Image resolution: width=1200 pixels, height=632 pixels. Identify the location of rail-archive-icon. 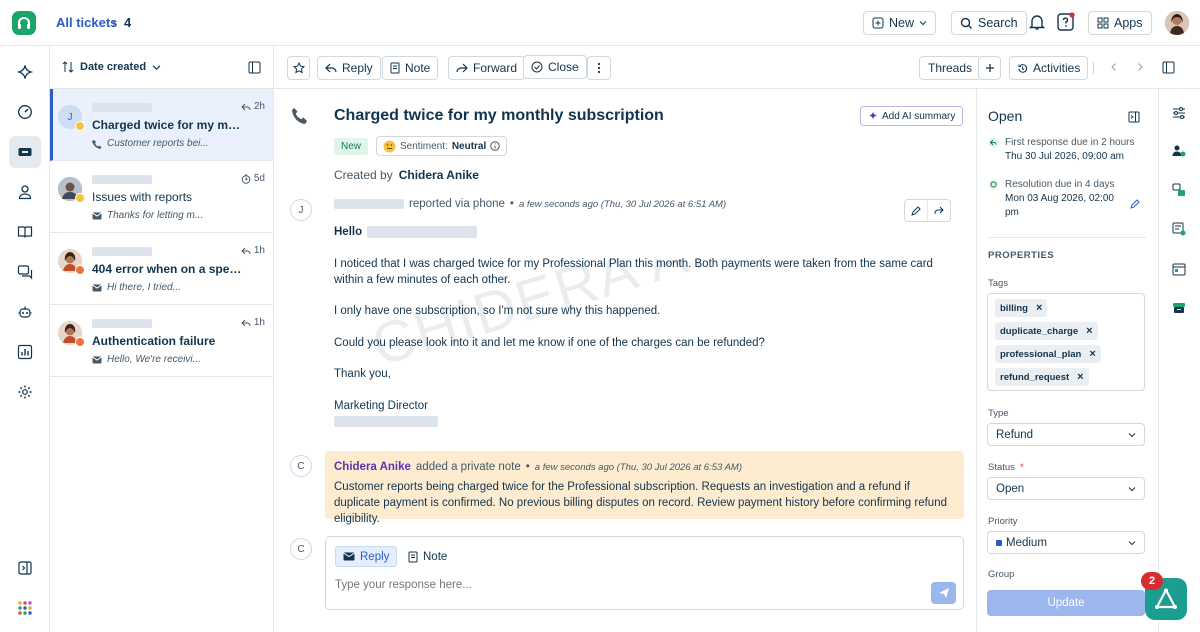
(1179, 308).